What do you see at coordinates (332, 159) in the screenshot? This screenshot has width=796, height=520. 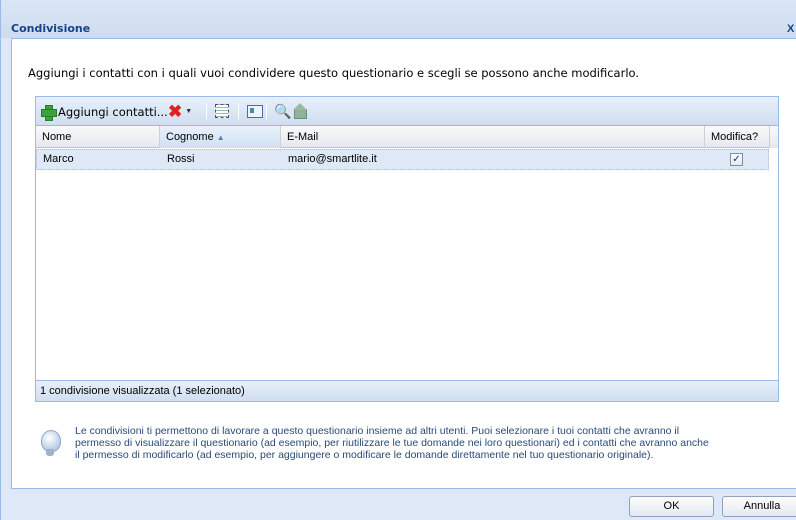 I see `cell-email: mario@smartlite.it` at bounding box center [332, 159].